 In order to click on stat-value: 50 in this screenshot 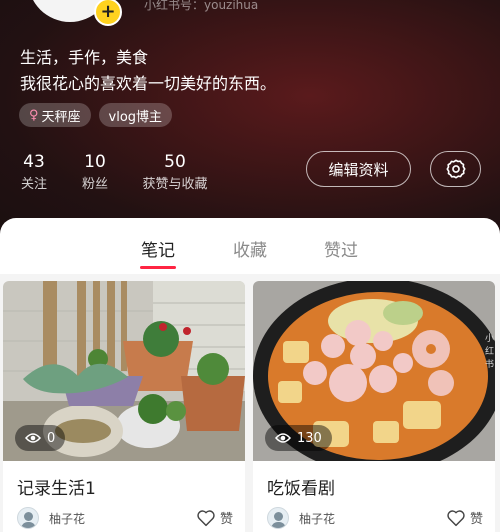, I will do `click(175, 162)`.